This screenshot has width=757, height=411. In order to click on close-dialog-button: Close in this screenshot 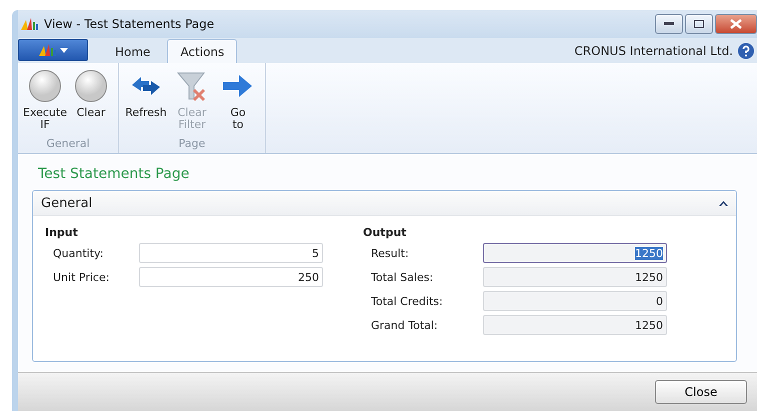, I will do `click(701, 392)`.